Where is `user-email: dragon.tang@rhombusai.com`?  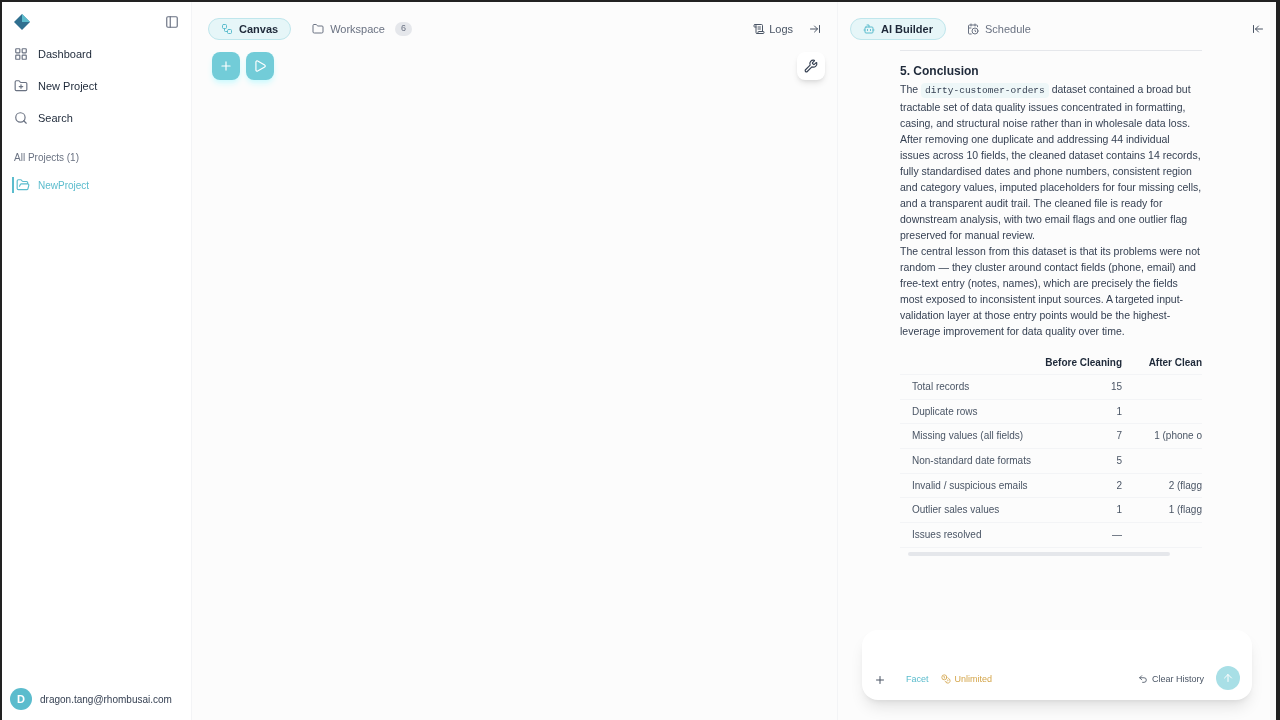 user-email: dragon.tang@rhombusai.com is located at coordinates (106, 699).